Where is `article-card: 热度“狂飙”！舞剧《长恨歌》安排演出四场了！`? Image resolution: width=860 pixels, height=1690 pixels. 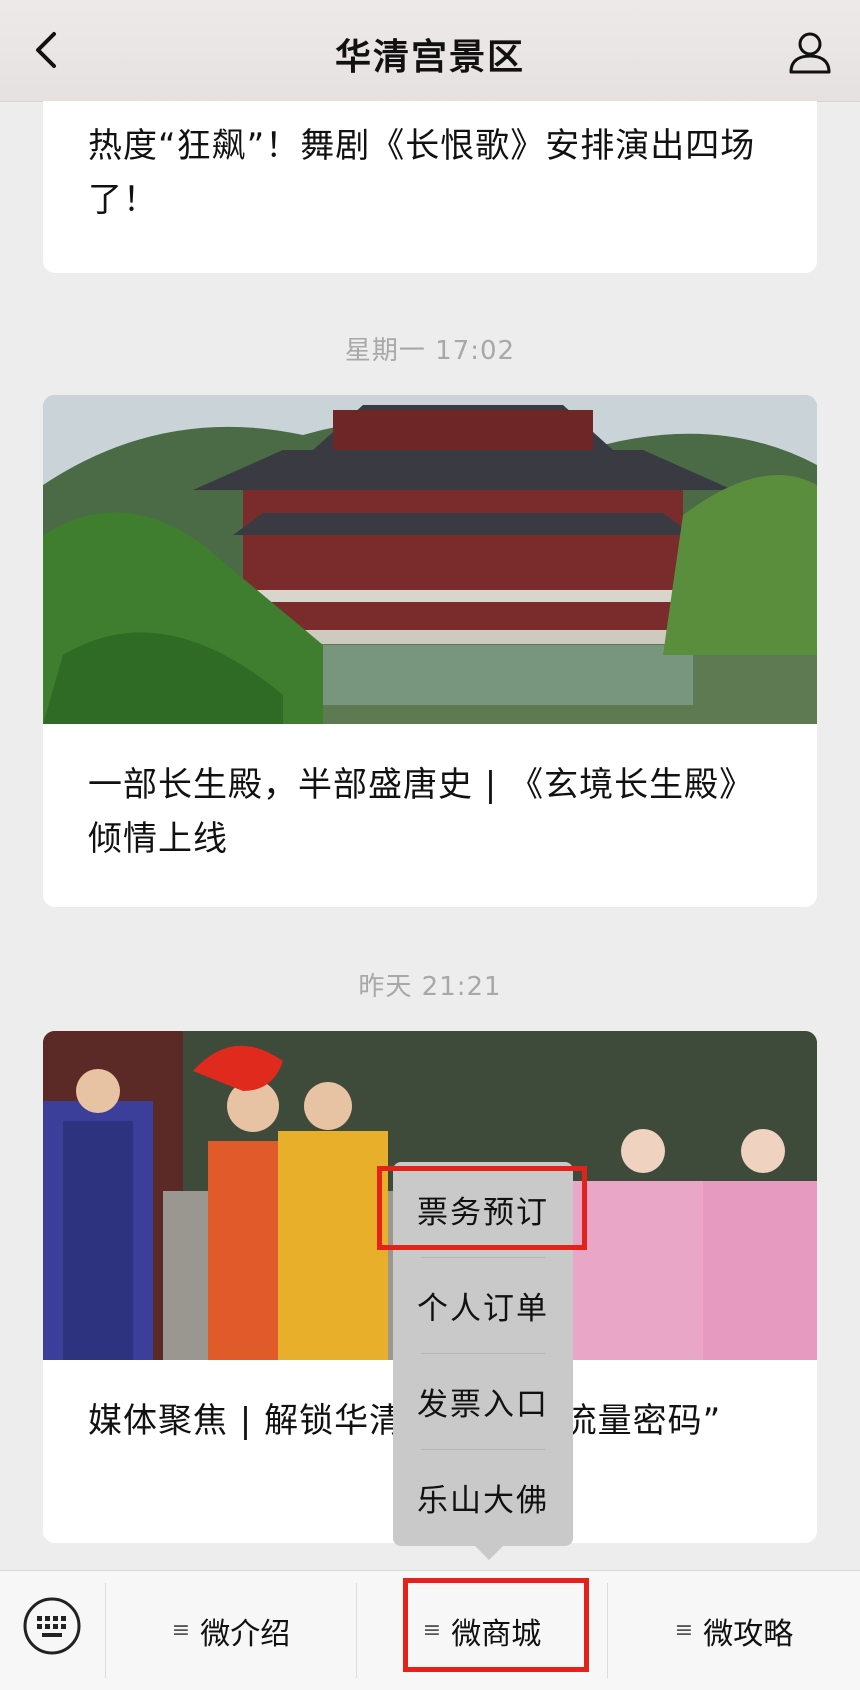 article-card: 热度“狂飙”！舞剧《长恨歌》安排演出四场了！ is located at coordinates (430, 187).